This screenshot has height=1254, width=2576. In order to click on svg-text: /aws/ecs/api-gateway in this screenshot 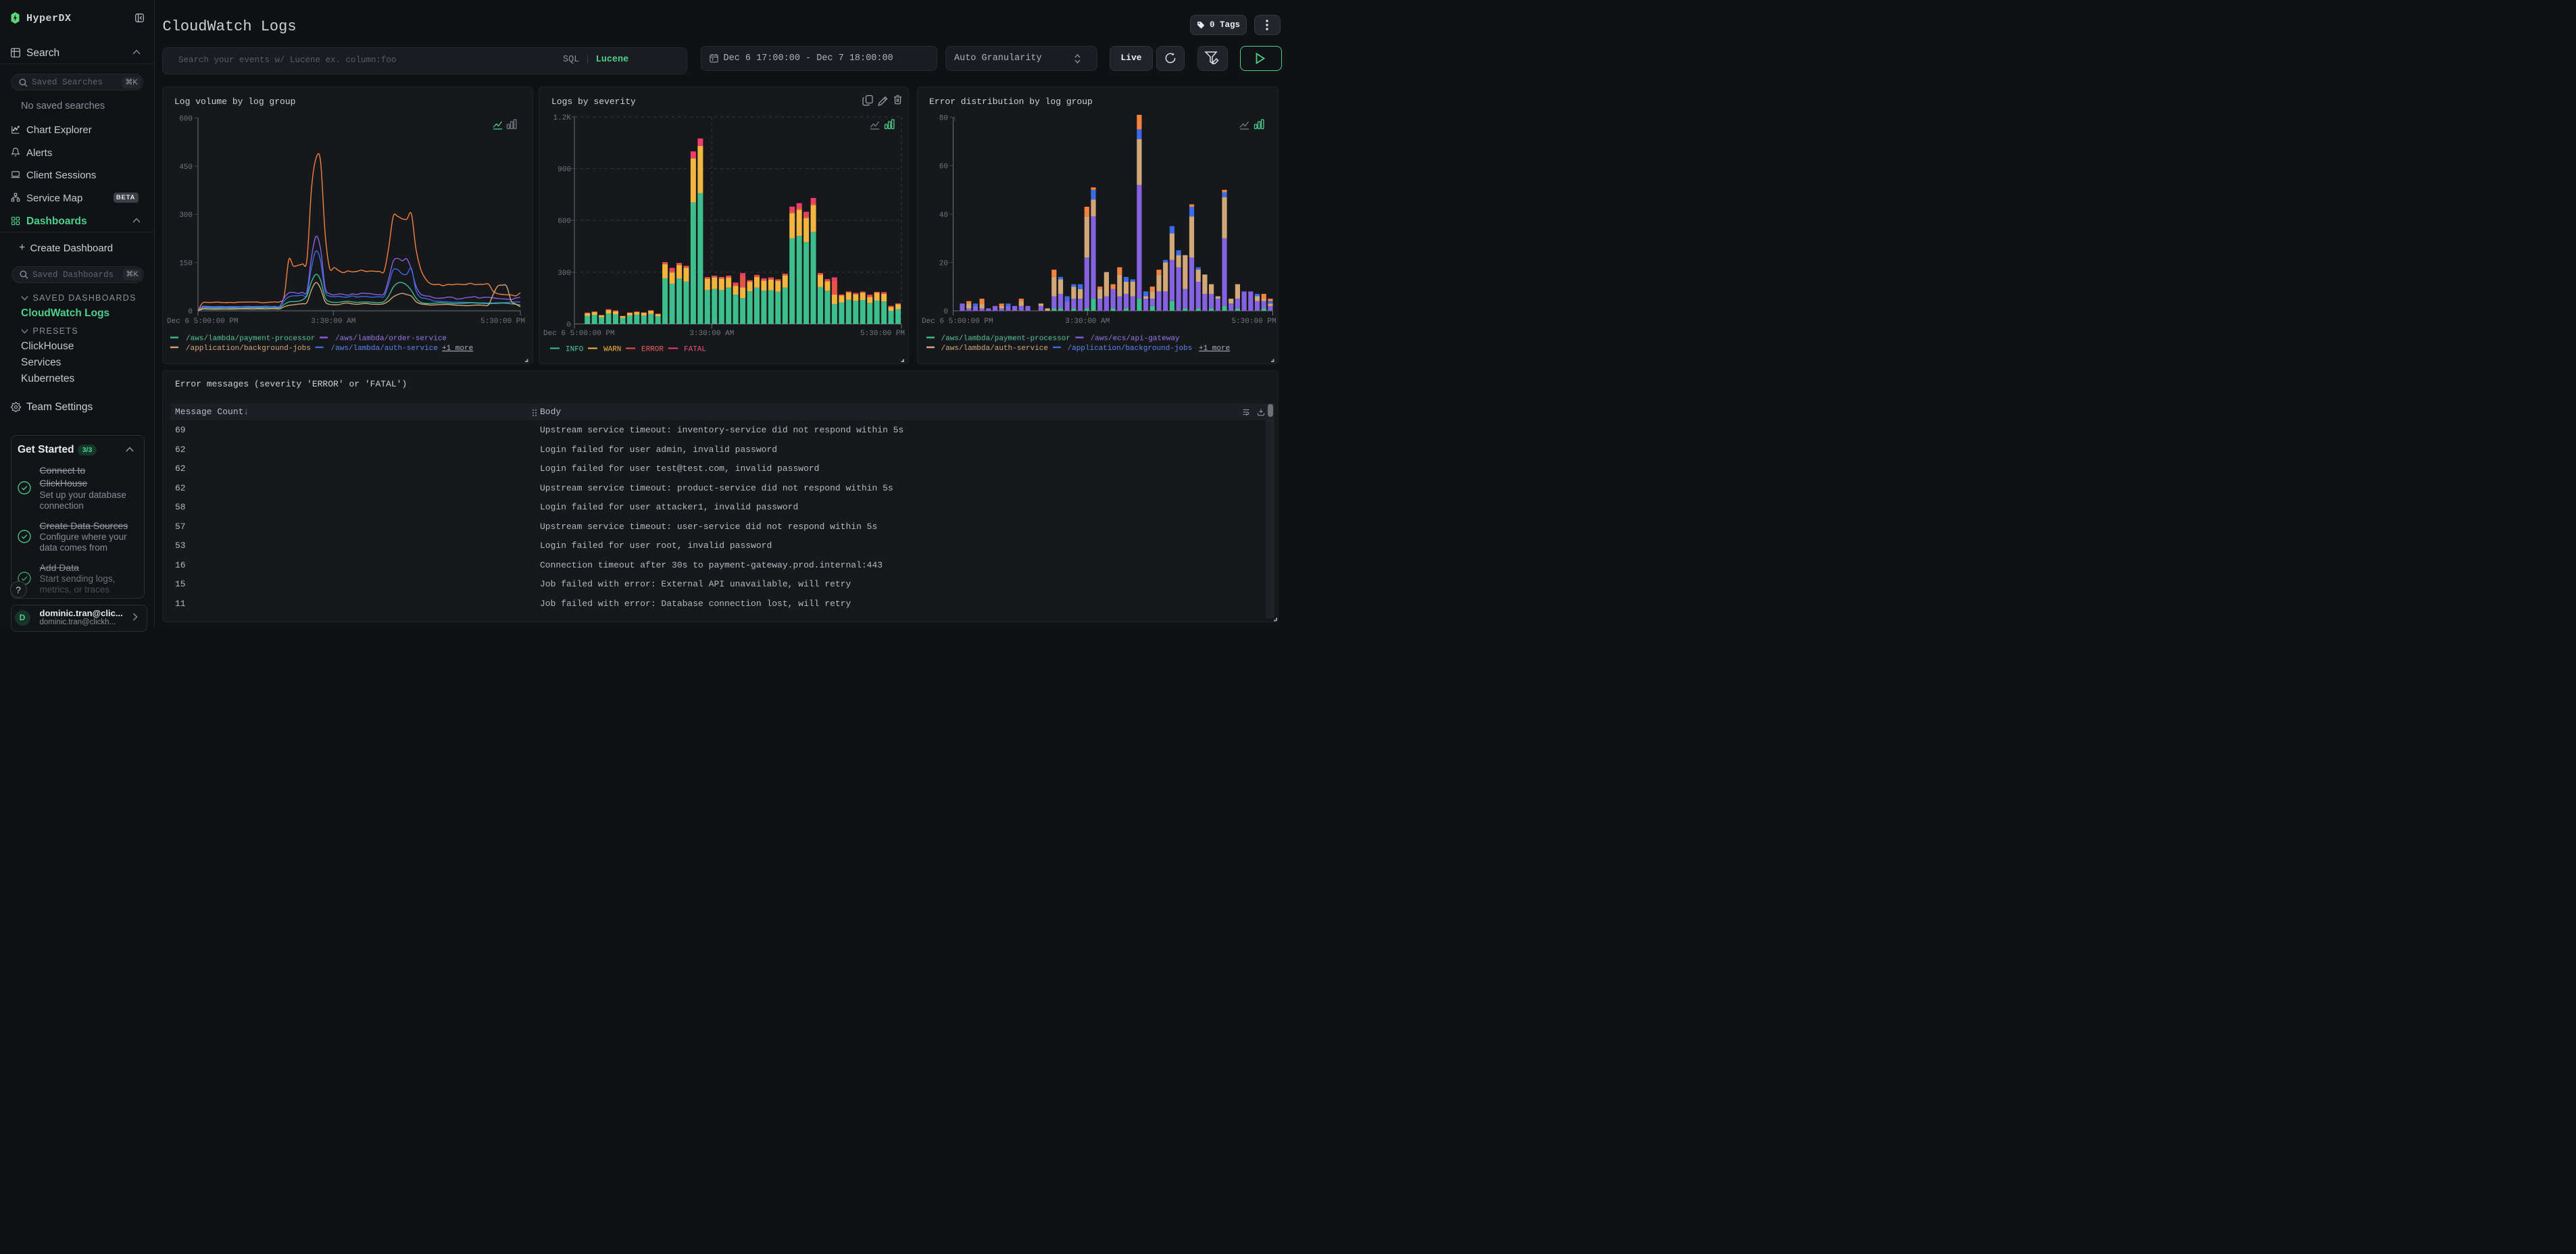, I will do `click(1135, 339)`.